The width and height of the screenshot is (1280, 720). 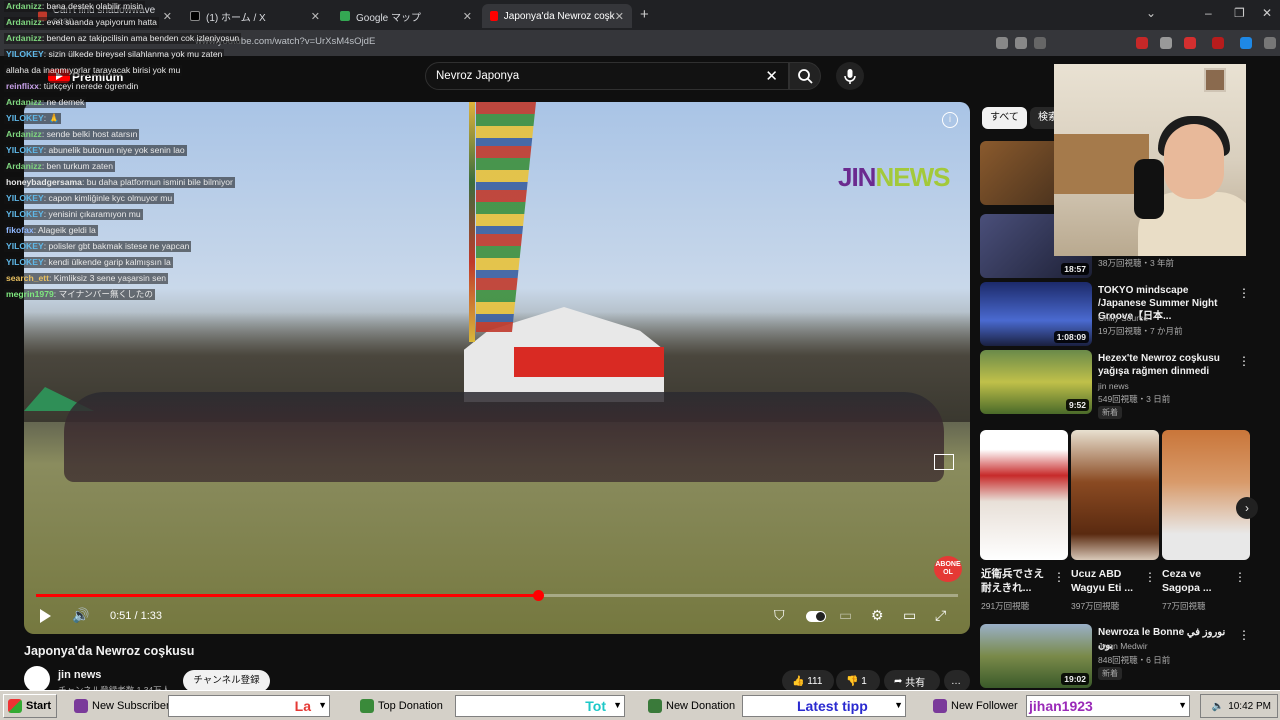 I want to click on new-tab-button: +, so click(x=644, y=14).